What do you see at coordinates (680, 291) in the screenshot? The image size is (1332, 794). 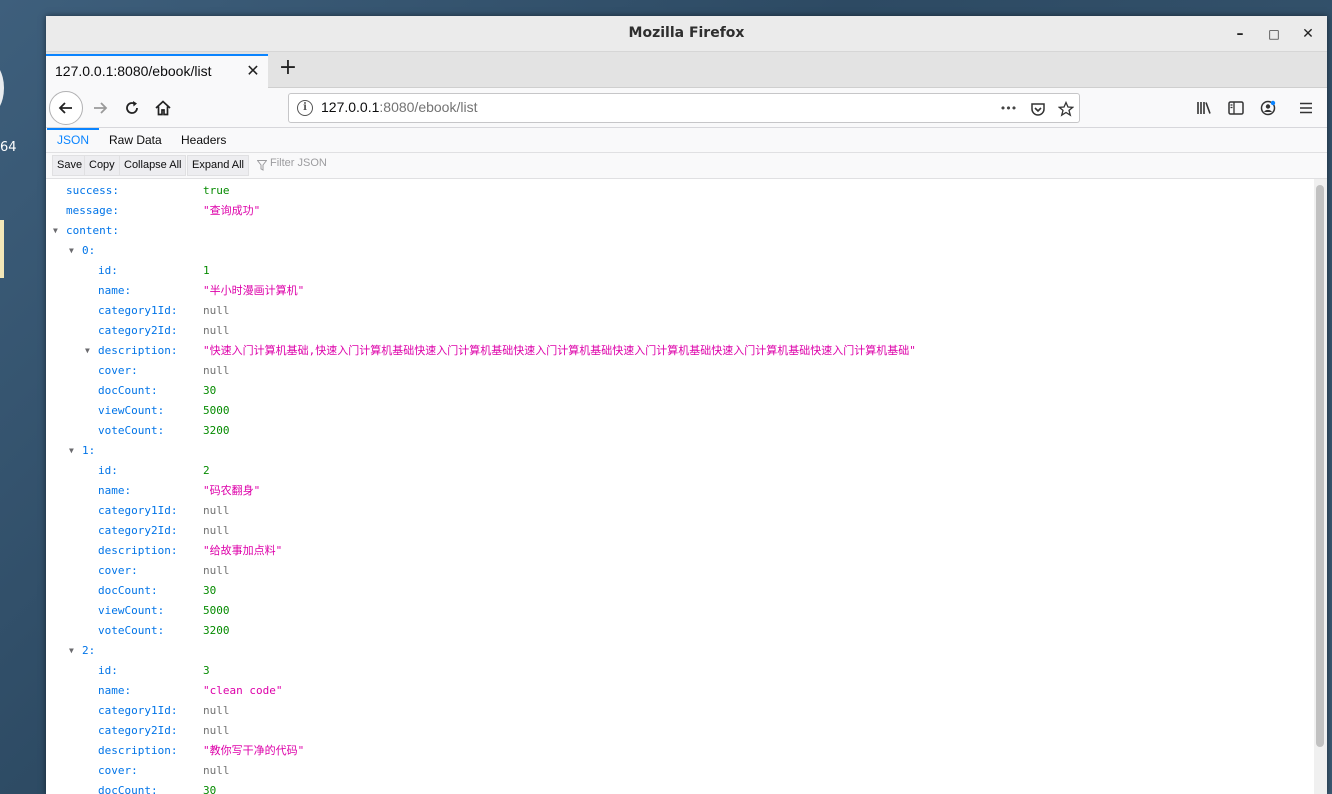 I see `json-row: name: "半小时漫画计算机"` at bounding box center [680, 291].